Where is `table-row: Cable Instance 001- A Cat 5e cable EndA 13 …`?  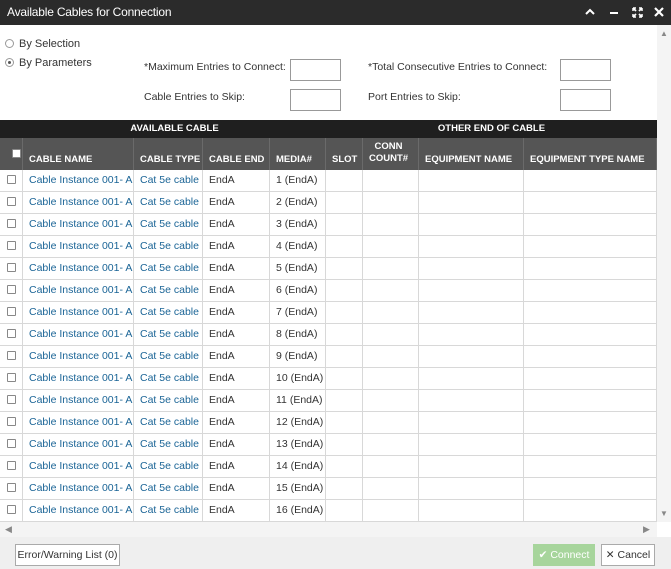 table-row: Cable Instance 001- A Cat 5e cable EndA 13 … is located at coordinates (328, 445).